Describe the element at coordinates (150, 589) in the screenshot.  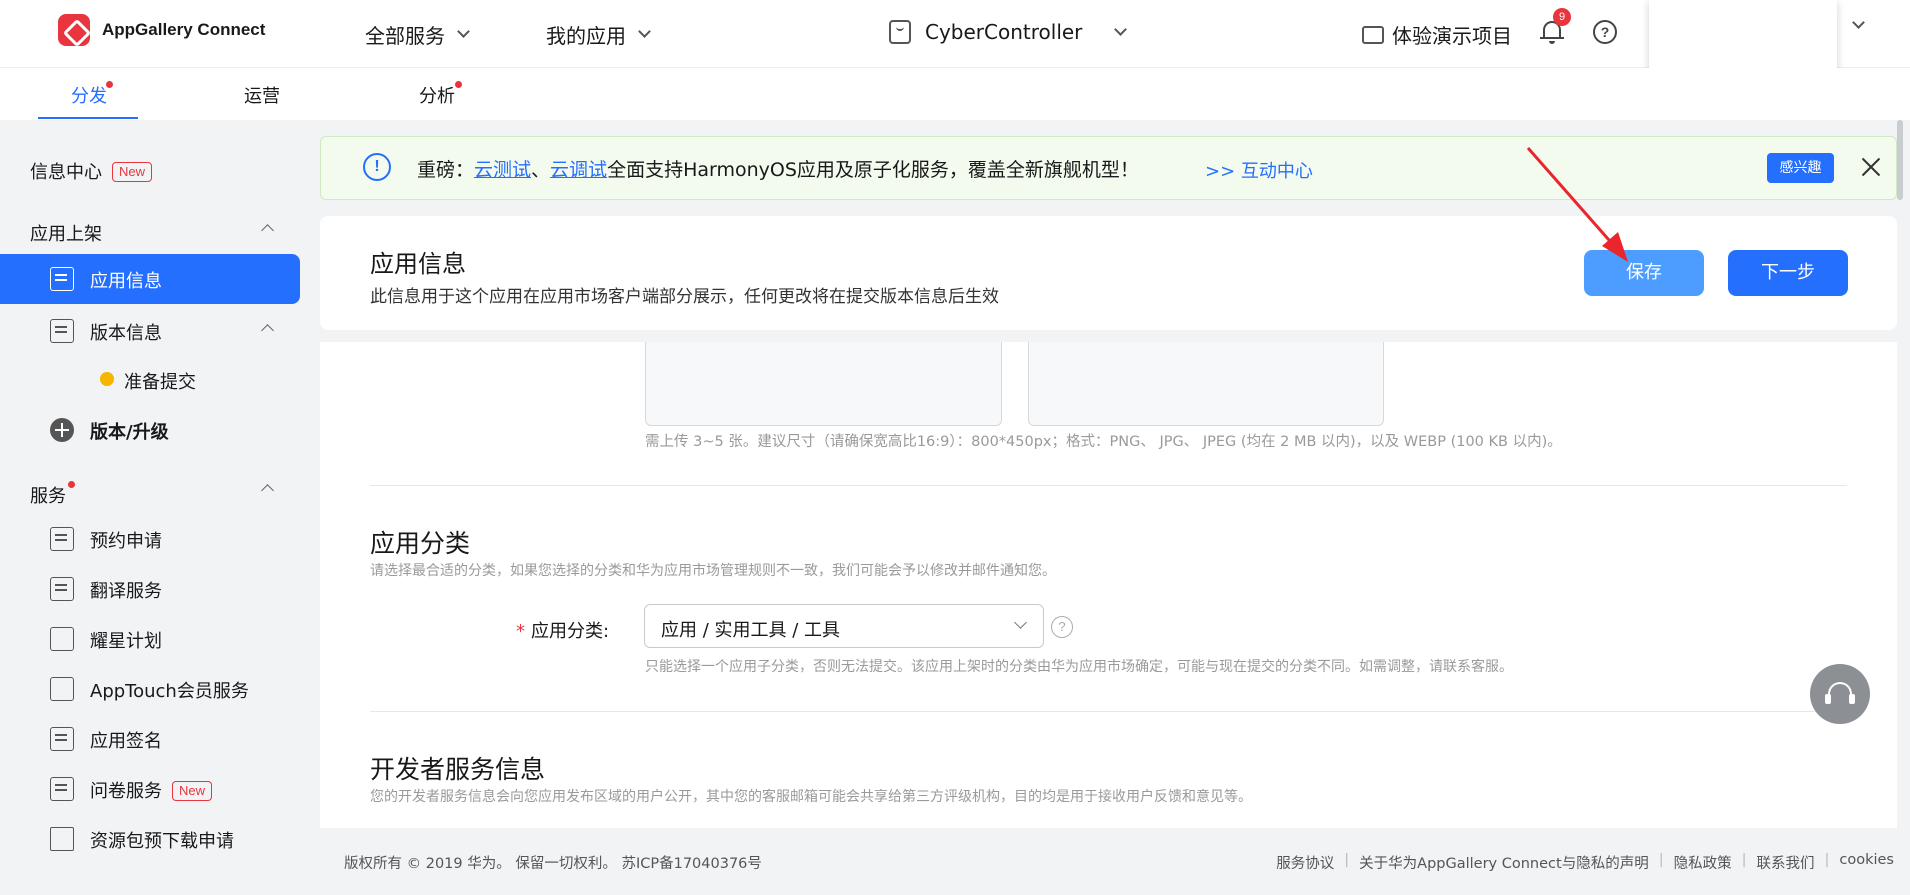
I see `sidebar-item-translation: 翻译服务` at that location.